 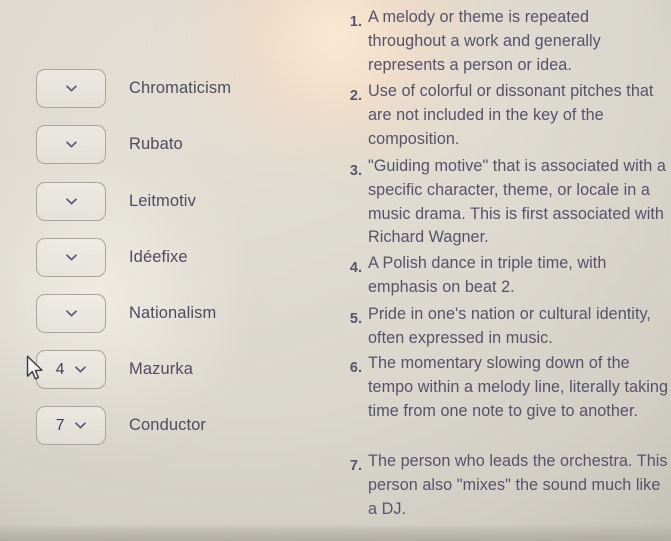 I want to click on term-label: Leitmotiv, so click(x=162, y=201).